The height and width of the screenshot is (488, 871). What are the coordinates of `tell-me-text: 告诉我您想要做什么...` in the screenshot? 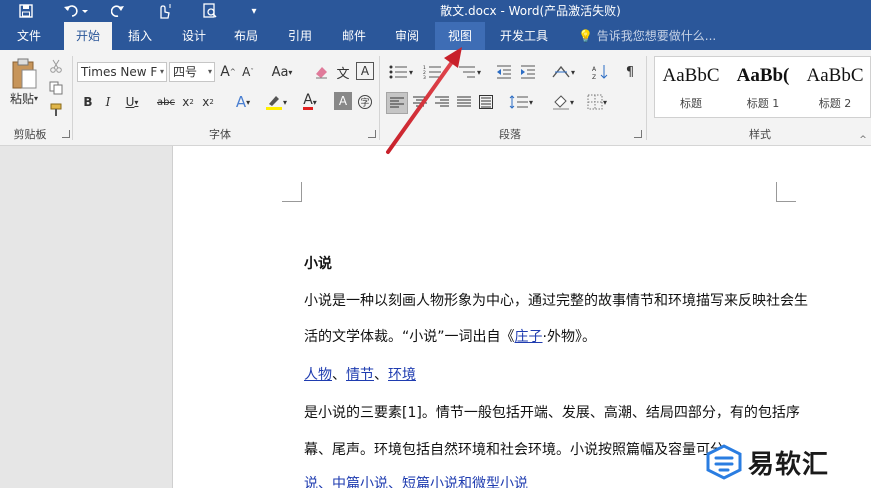 It's located at (656, 36).